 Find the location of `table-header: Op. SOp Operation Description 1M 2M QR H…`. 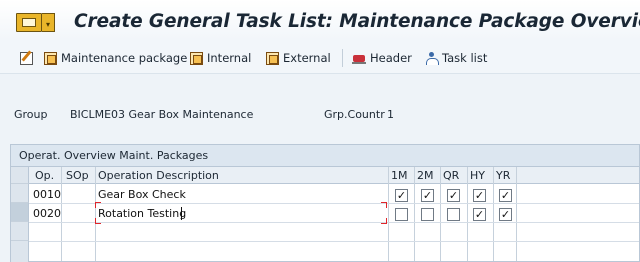

table-header: Op. SOp Operation Description 1M 2M QR H… is located at coordinates (325, 175).